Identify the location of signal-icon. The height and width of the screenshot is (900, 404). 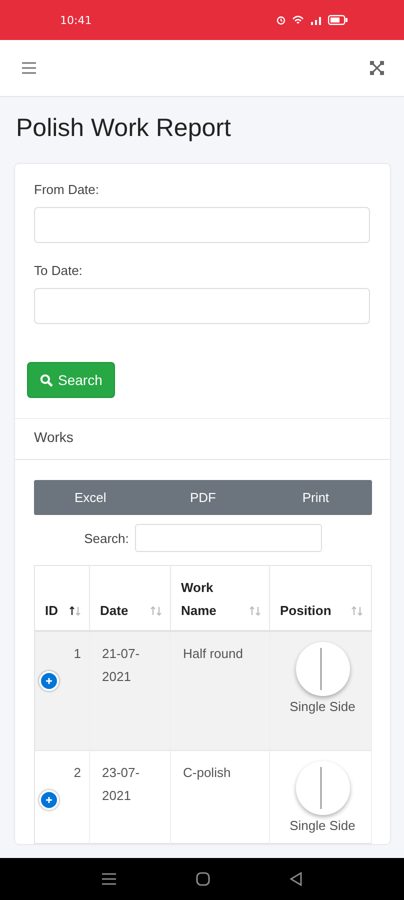
(316, 20).